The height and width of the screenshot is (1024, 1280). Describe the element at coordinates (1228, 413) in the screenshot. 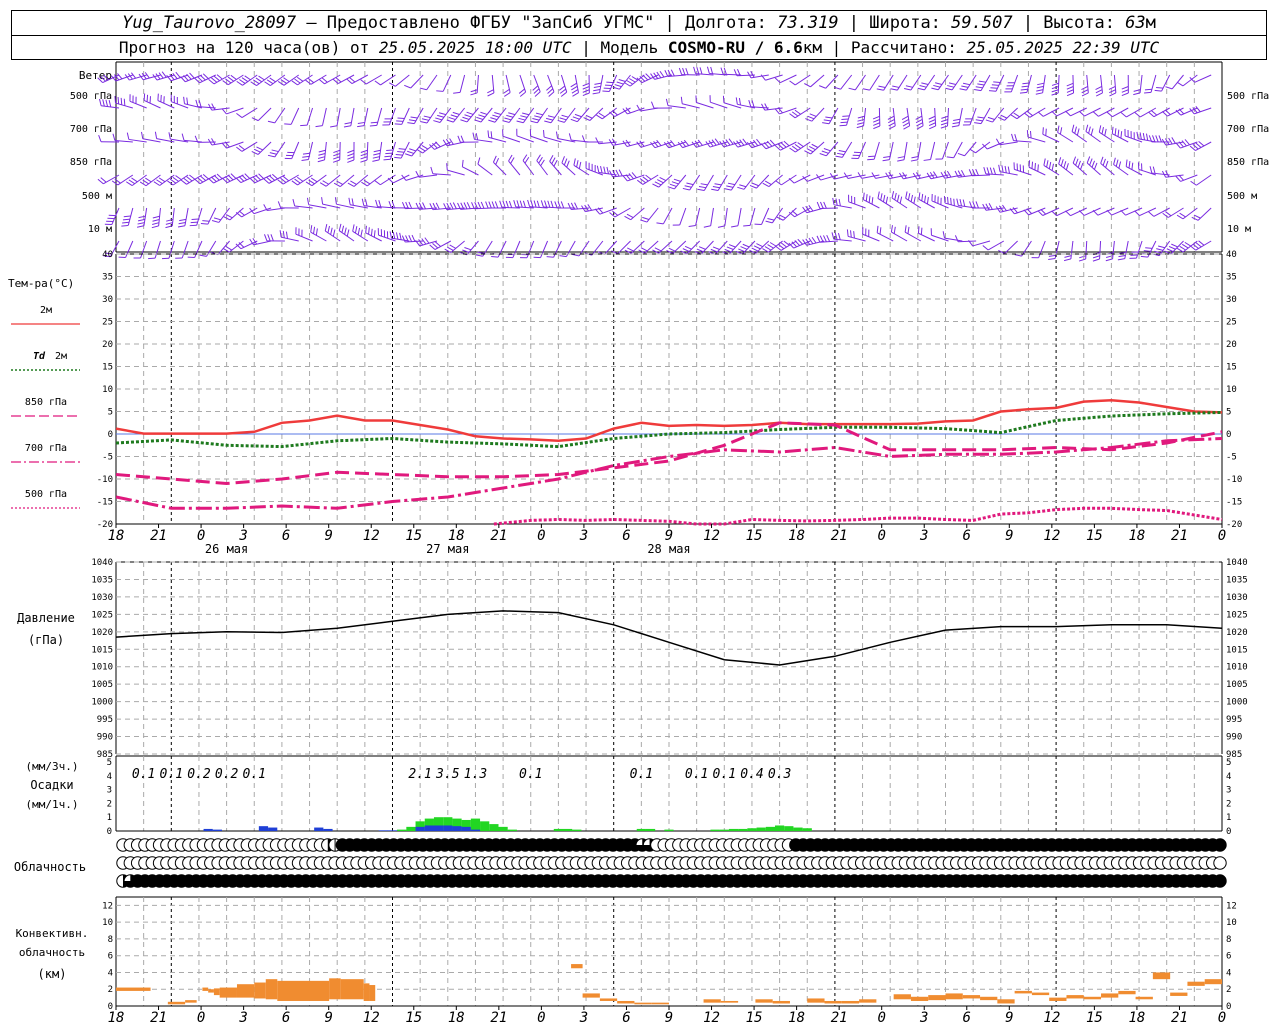

I see `temp-panel-tick-label-right: 5` at that location.